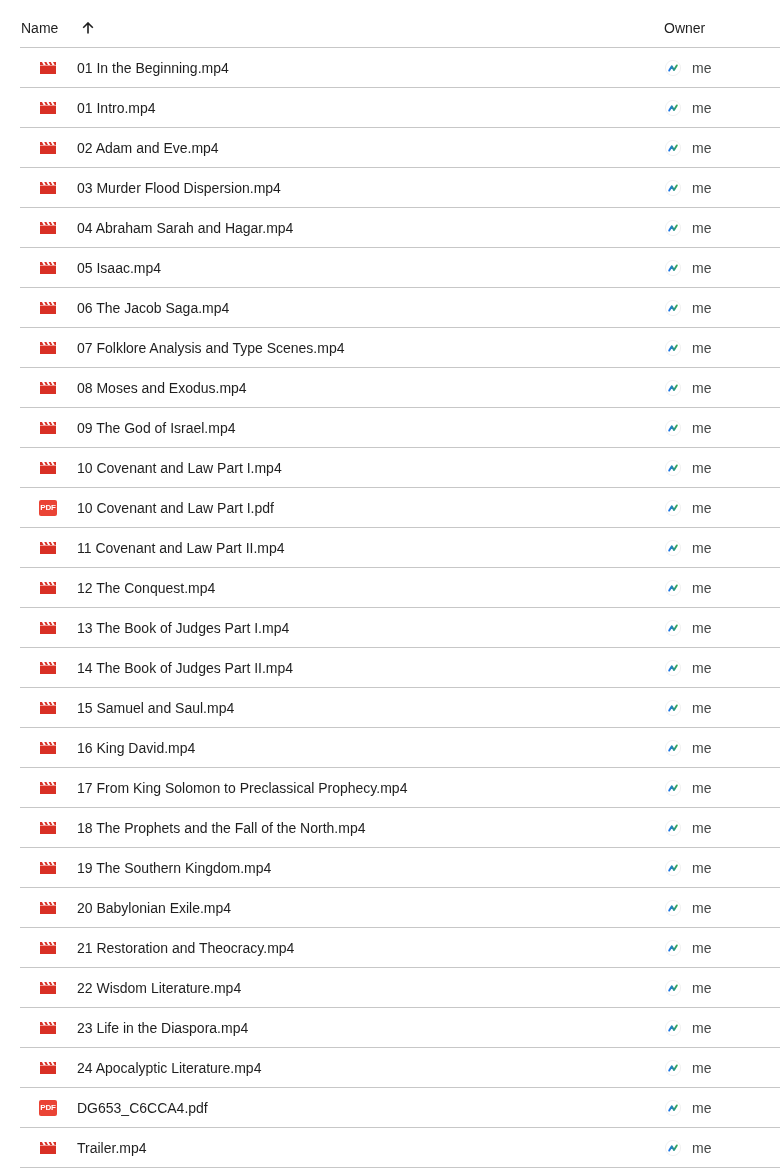  What do you see at coordinates (156, 707) in the screenshot?
I see `file-name: 15 Samuel and Saul.mp4` at bounding box center [156, 707].